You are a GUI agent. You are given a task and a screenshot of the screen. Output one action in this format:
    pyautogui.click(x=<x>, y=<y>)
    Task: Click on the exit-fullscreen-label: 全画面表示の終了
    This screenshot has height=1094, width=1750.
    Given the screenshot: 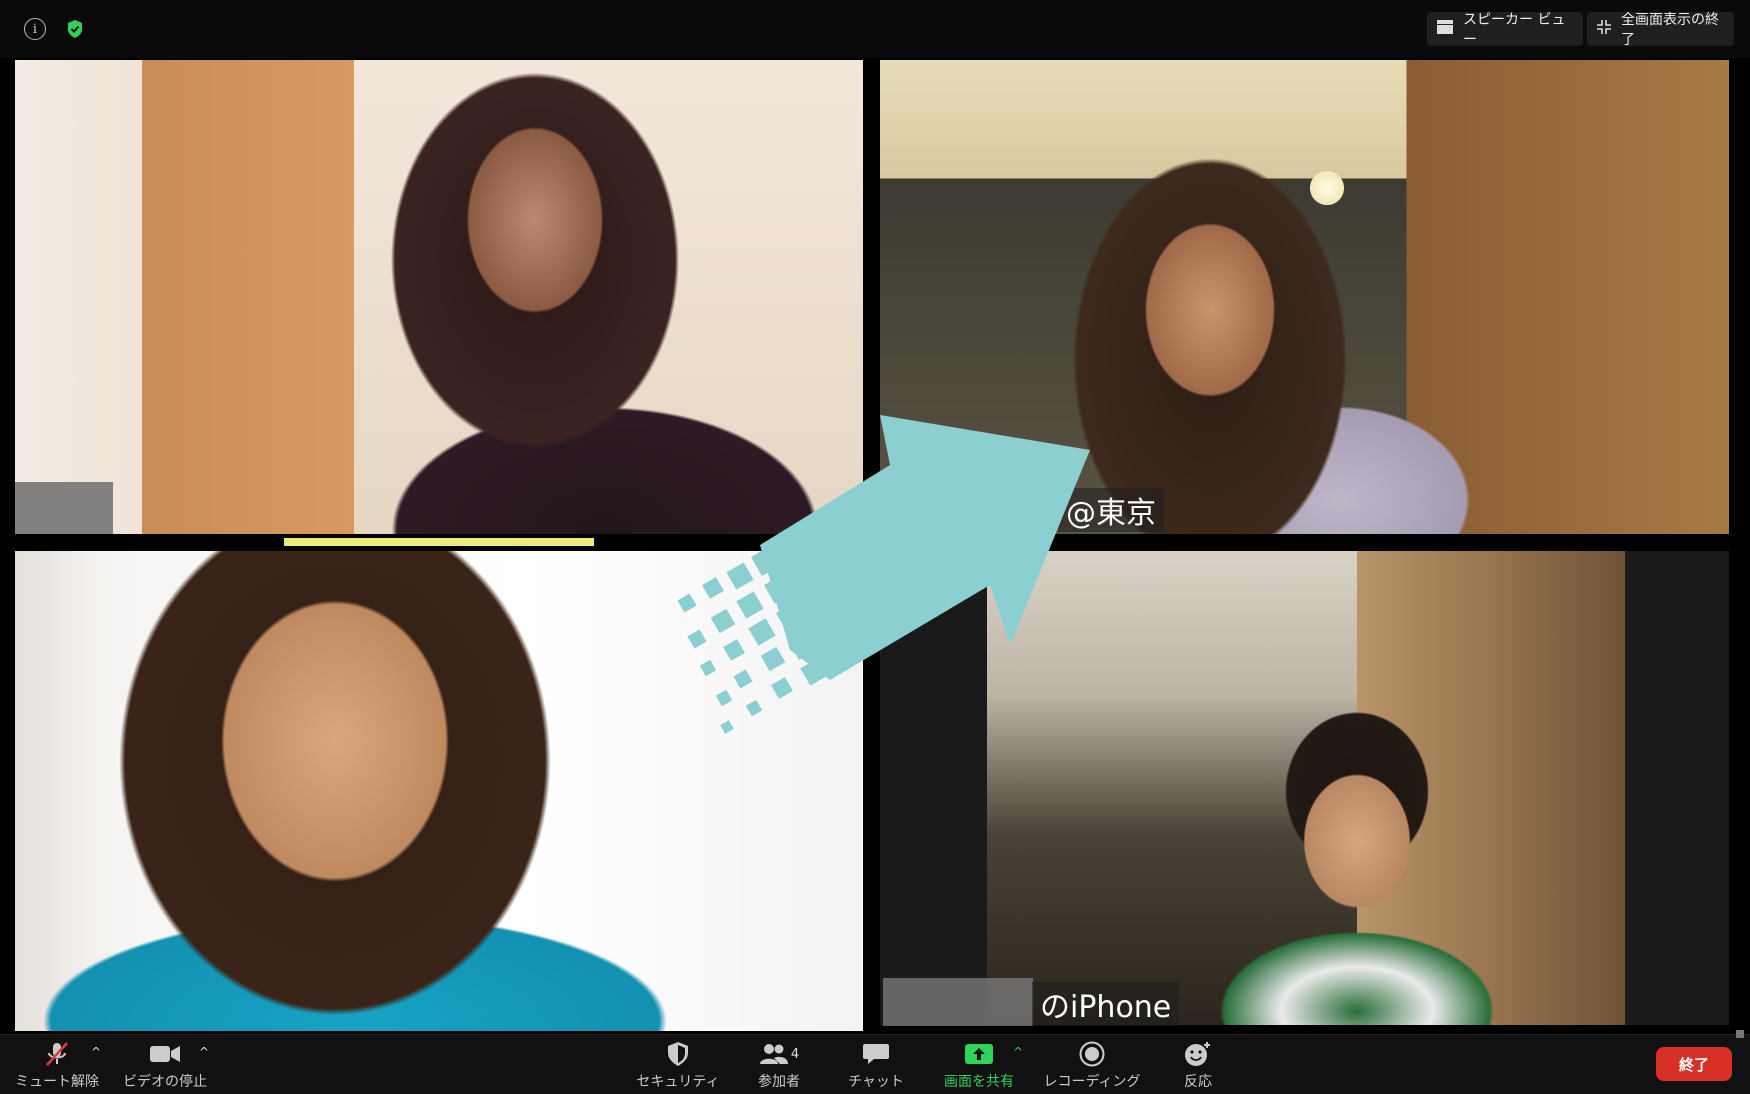 What is the action you would take?
    pyautogui.click(x=1670, y=30)
    